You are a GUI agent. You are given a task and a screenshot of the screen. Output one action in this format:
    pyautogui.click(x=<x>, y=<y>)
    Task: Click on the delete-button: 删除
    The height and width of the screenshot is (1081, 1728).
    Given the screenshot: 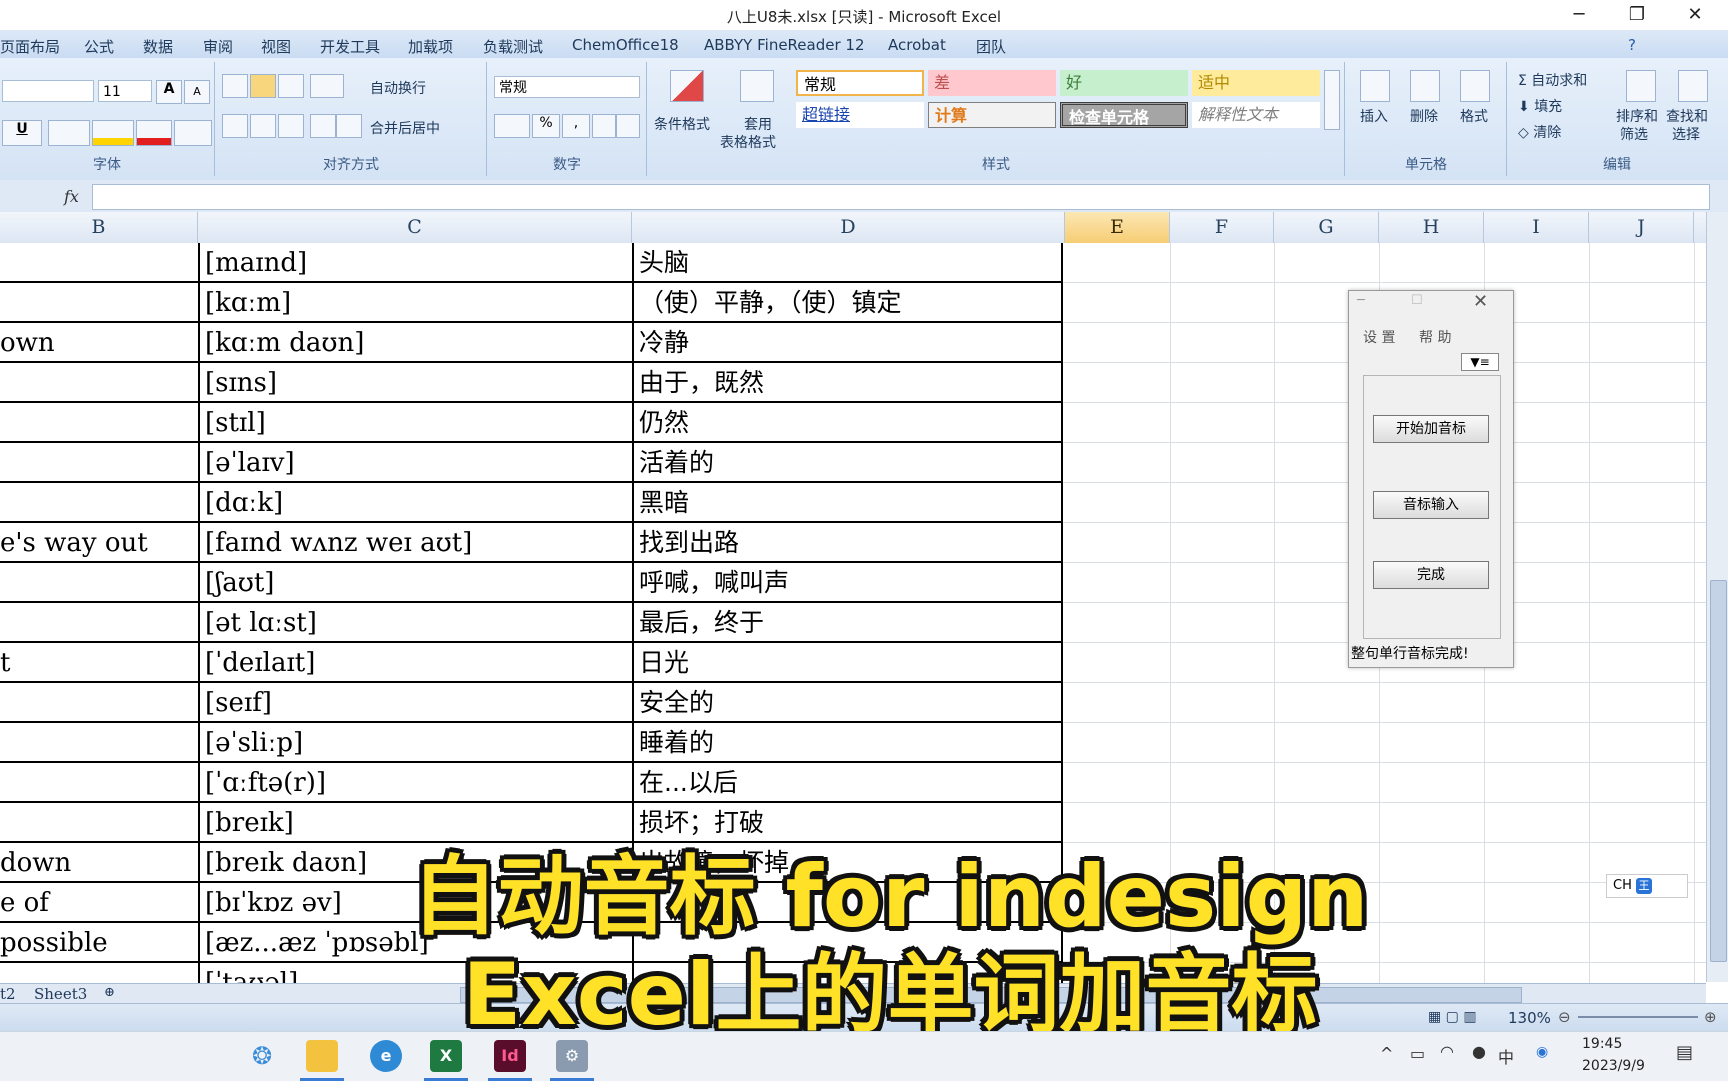 What is the action you would take?
    pyautogui.click(x=1424, y=116)
    